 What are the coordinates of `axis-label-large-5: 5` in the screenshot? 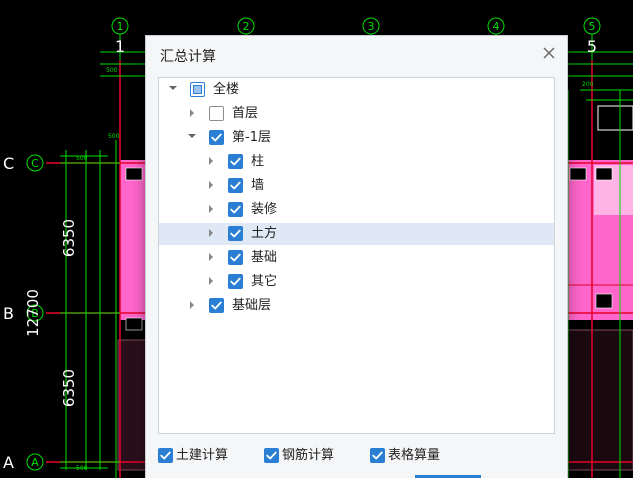 It's located at (592, 46).